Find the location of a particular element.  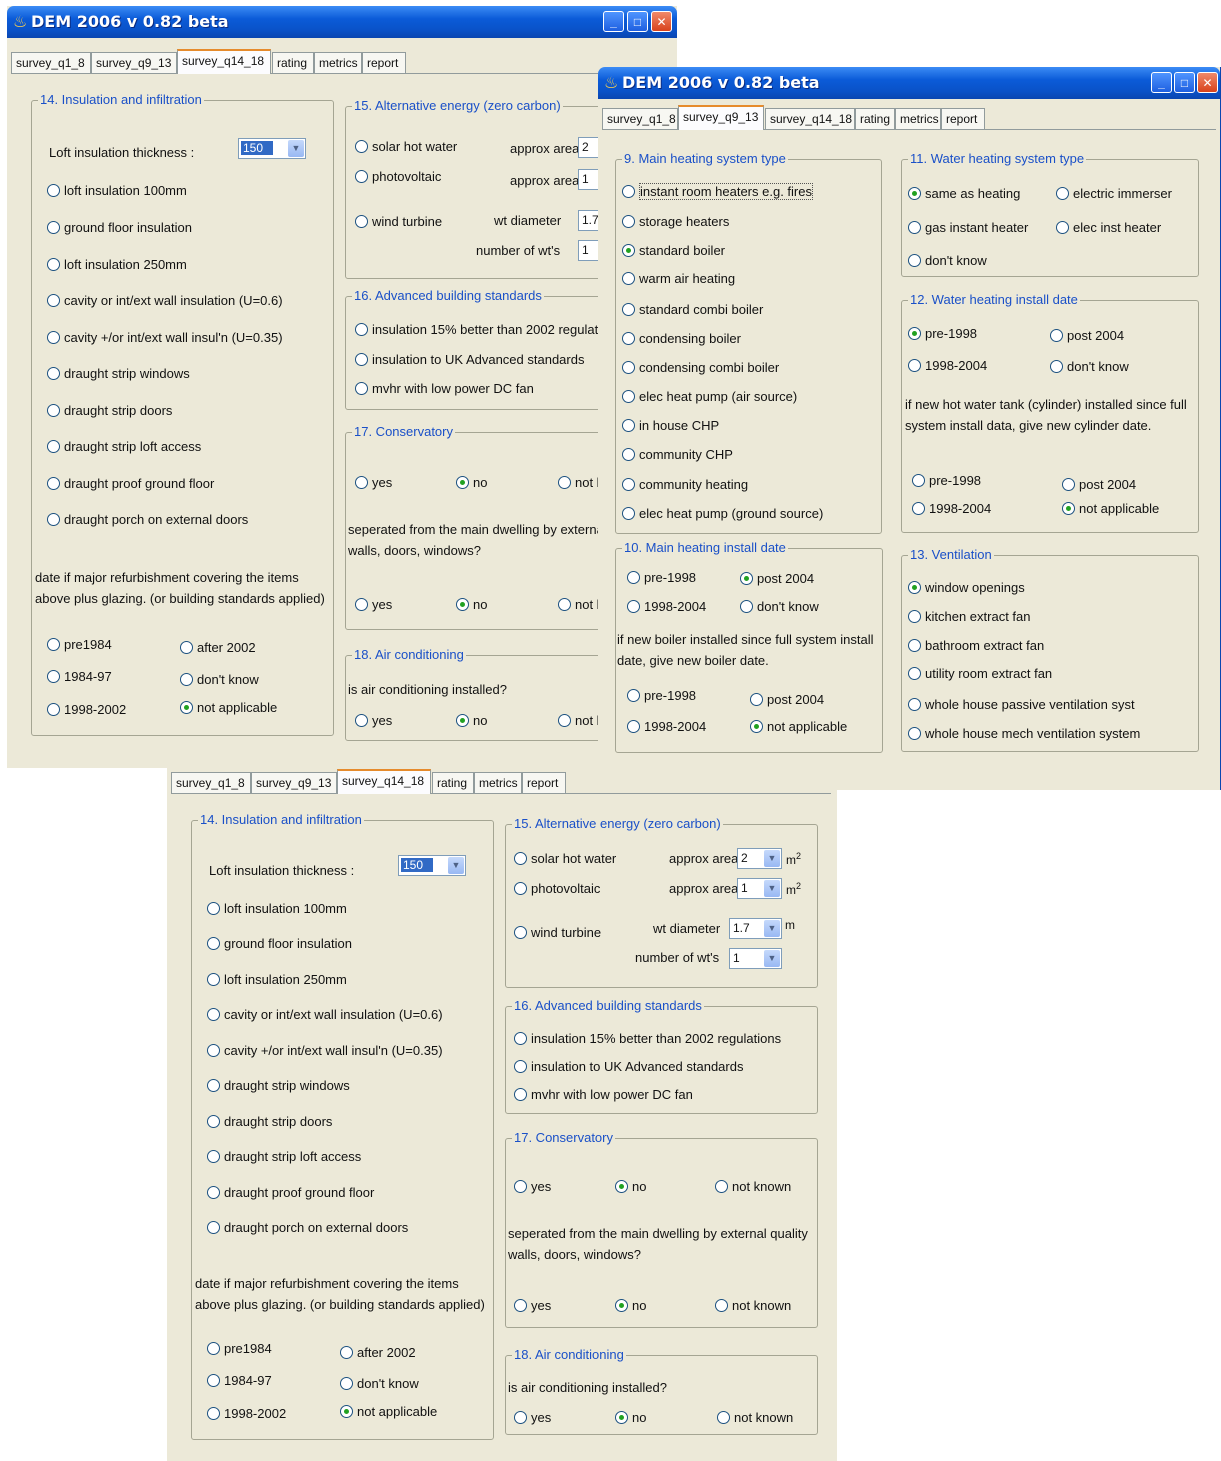

separated-no: no is located at coordinates (471, 604).